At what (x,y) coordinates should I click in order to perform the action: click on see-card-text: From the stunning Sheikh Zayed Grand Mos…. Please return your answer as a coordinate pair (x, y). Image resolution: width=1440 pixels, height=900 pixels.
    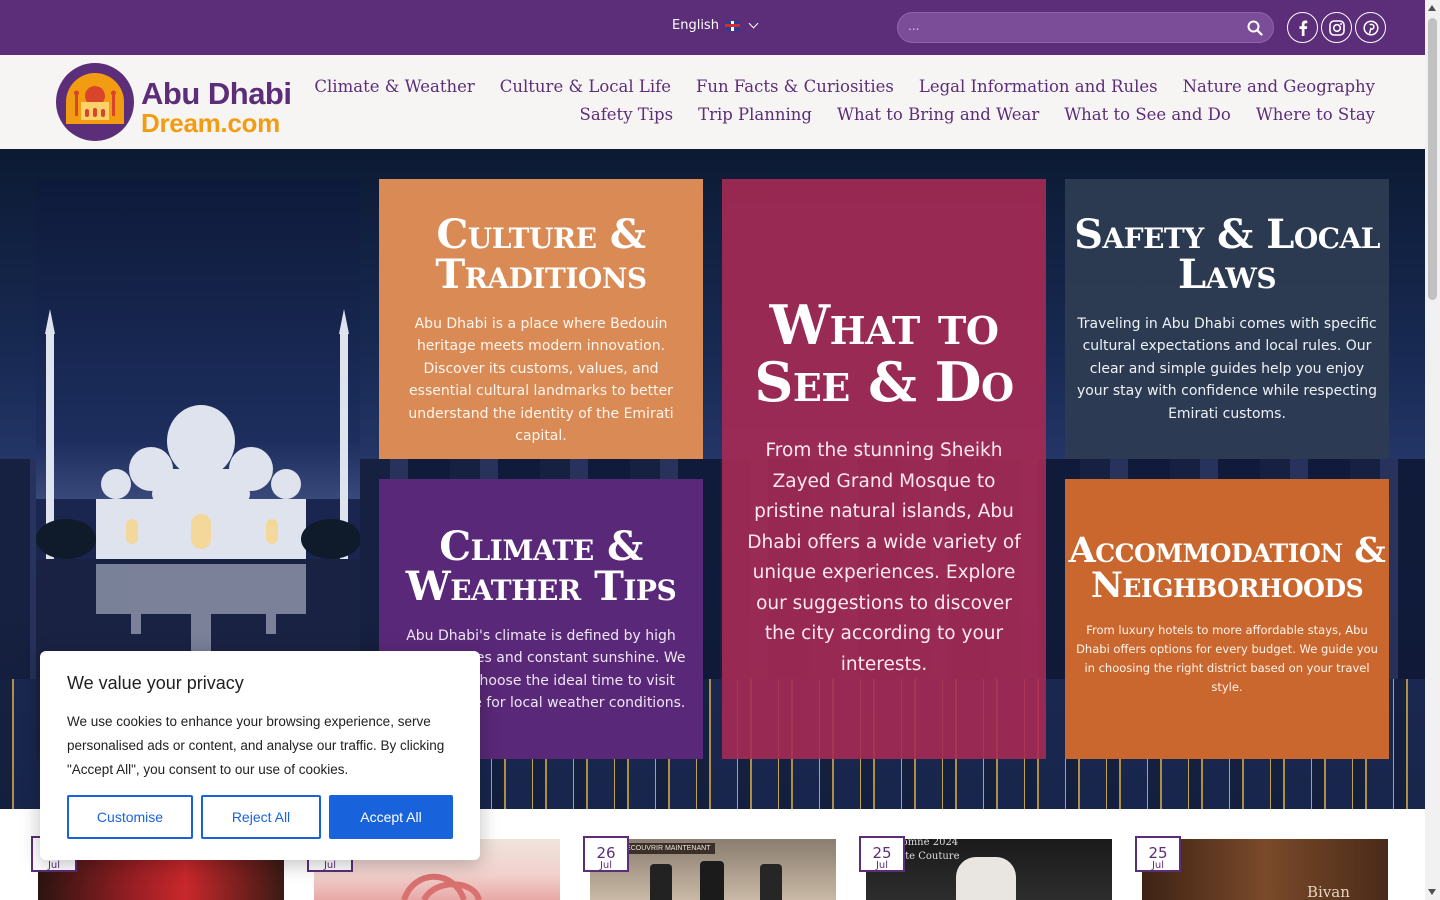
    Looking at the image, I should click on (884, 557).